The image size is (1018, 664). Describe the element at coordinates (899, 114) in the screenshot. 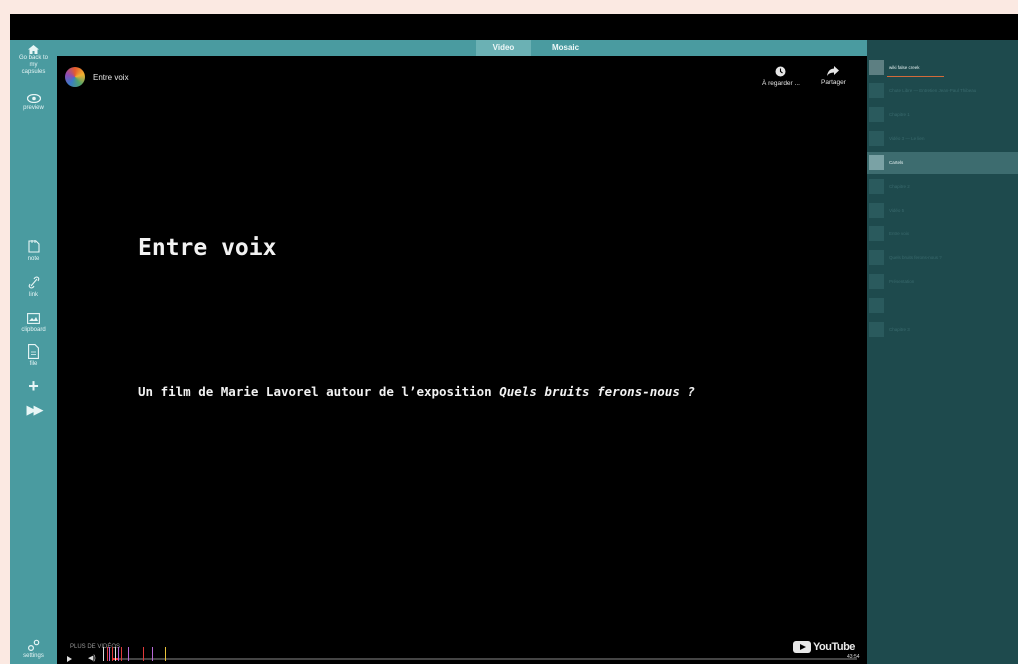

I see `item-label: Chapitre 1` at that location.